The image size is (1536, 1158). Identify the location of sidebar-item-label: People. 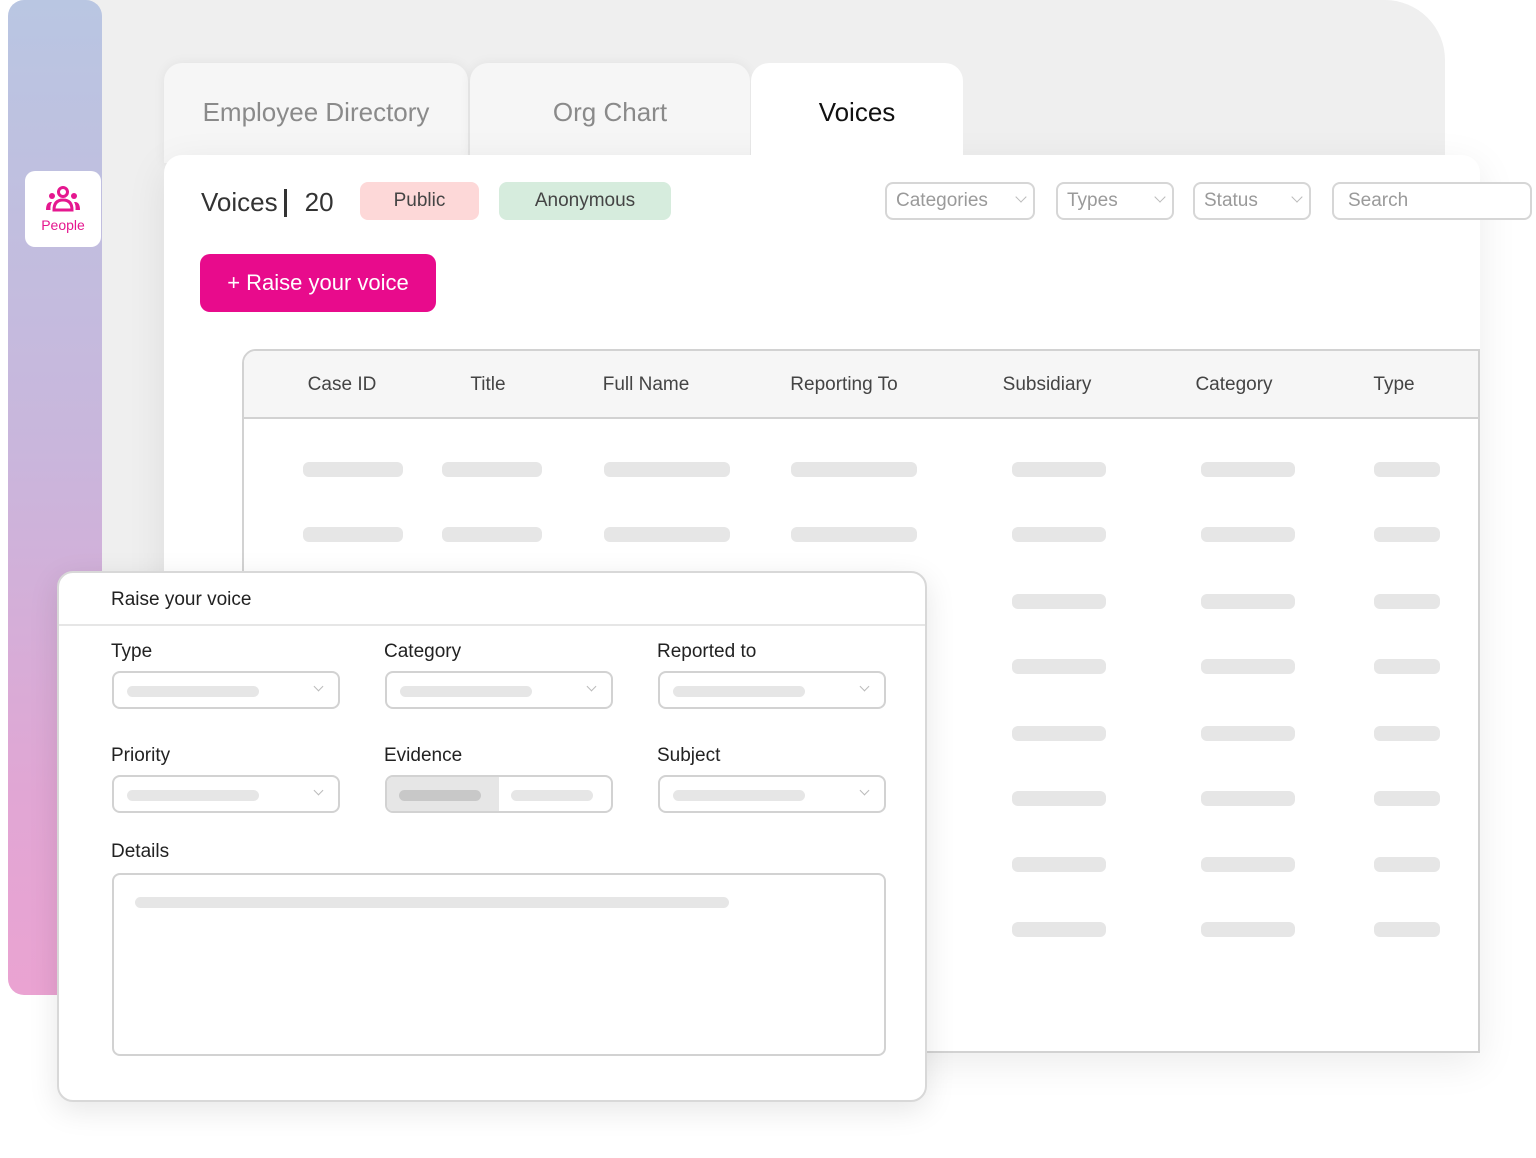
(63, 225).